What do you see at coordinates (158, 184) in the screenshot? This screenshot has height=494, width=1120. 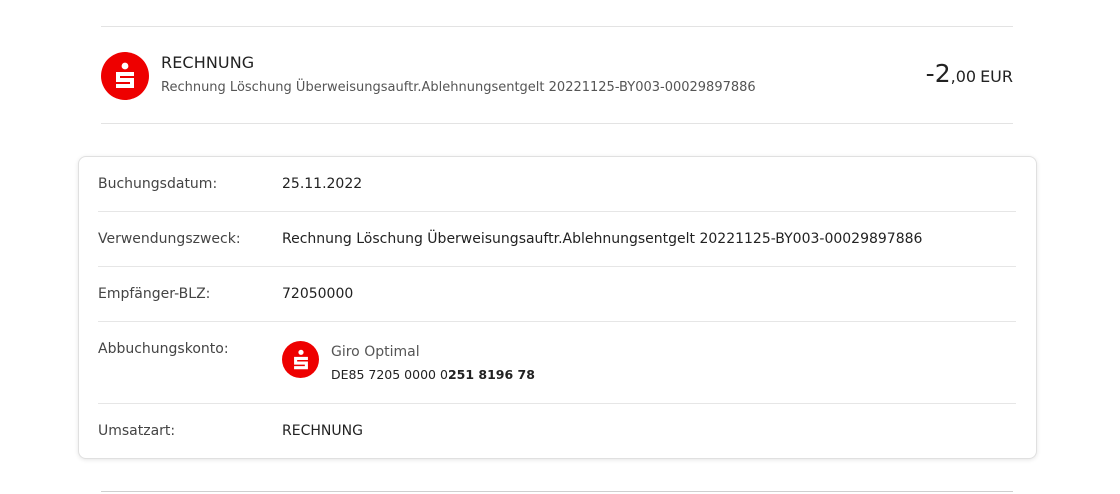 I see `booking-date-label: Buchungsdatum:` at bounding box center [158, 184].